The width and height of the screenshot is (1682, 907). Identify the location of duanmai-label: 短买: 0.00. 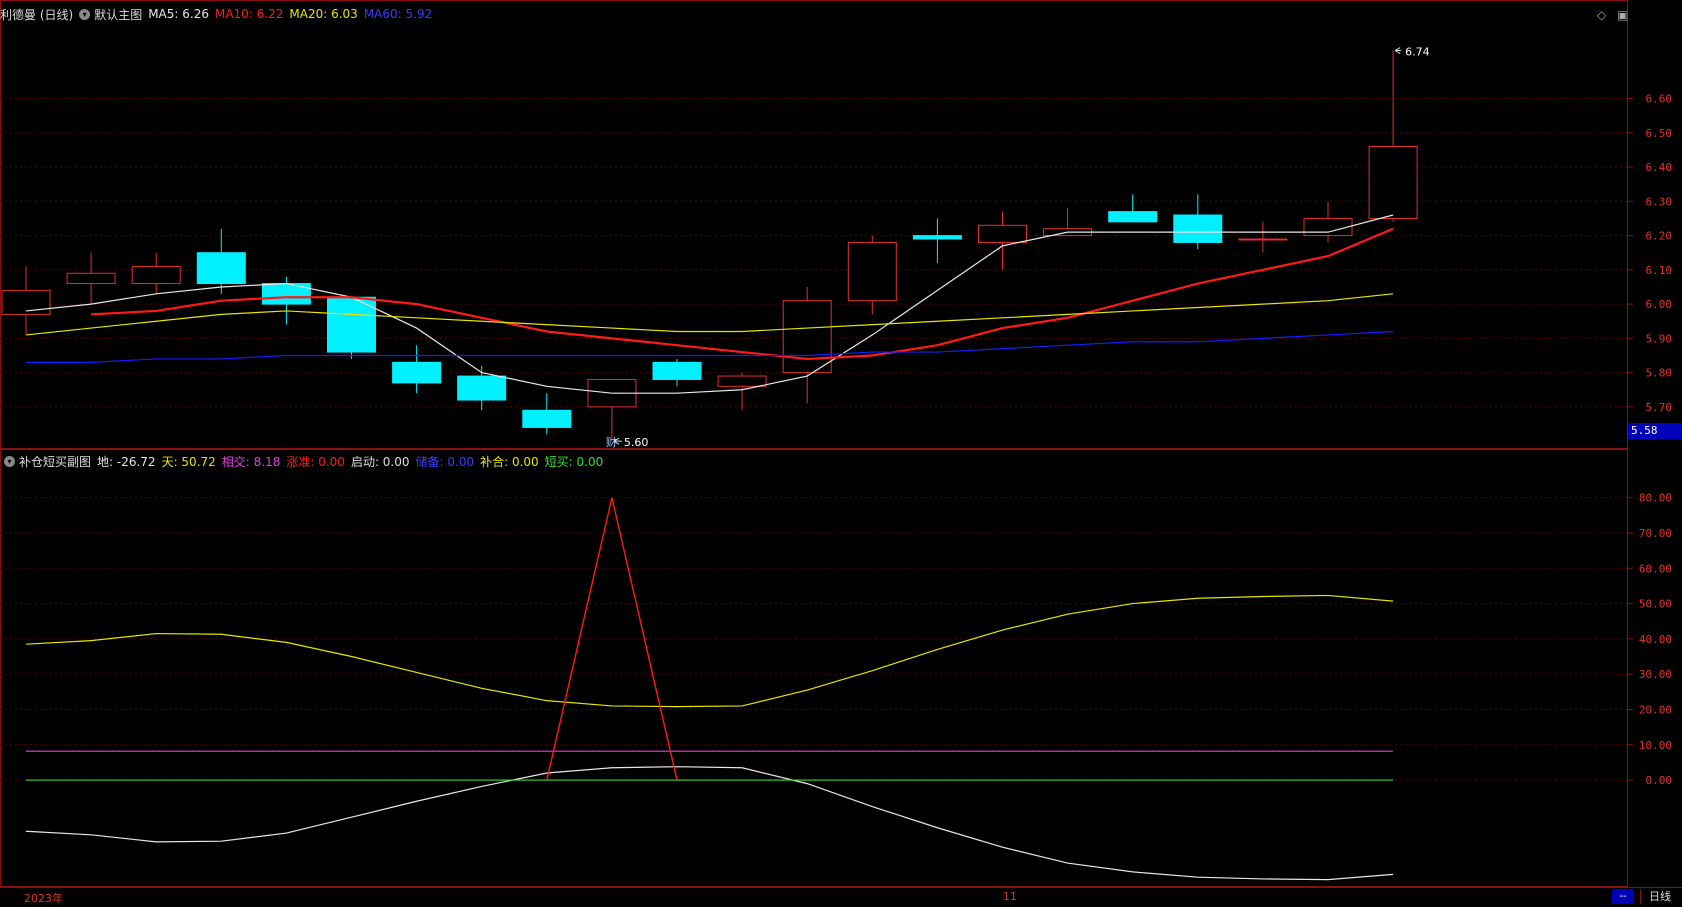
(574, 461).